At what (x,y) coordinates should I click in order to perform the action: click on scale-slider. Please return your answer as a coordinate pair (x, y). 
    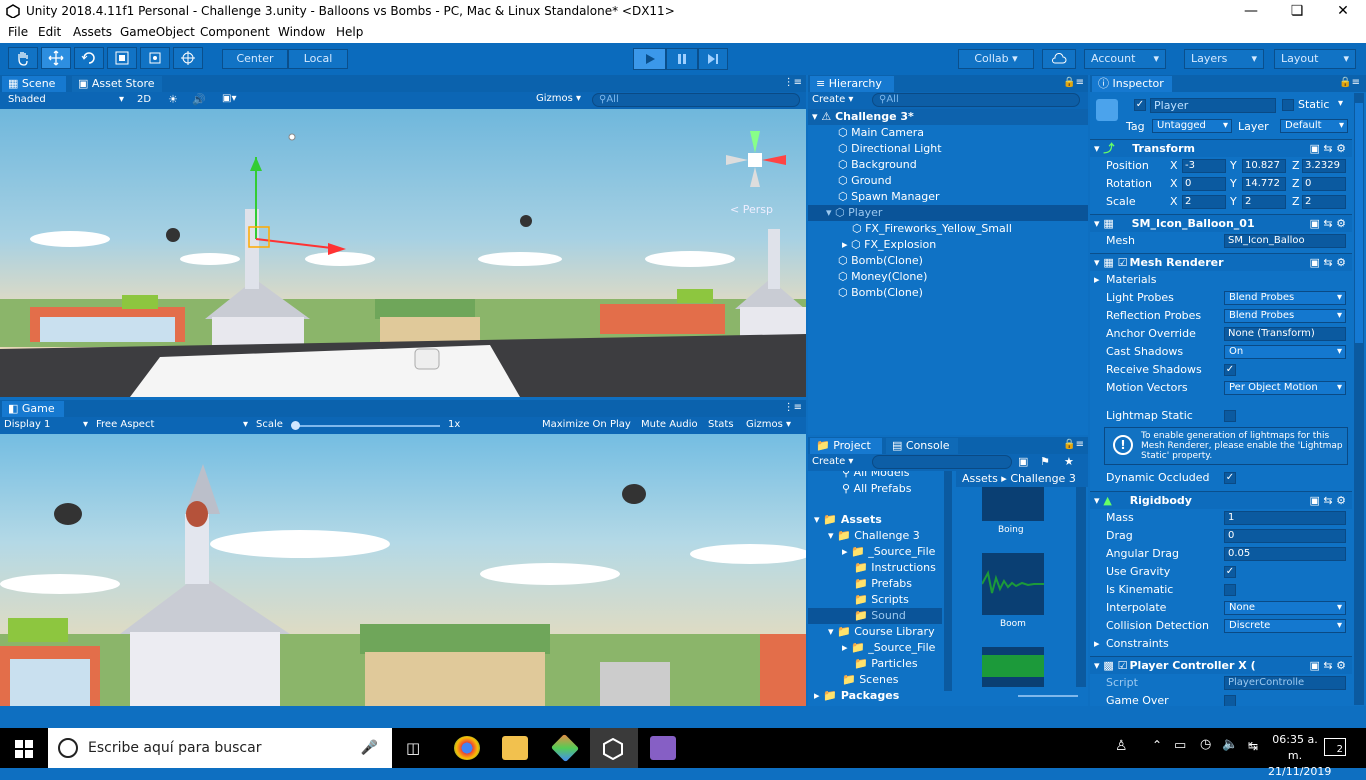
    Looking at the image, I should click on (365, 425).